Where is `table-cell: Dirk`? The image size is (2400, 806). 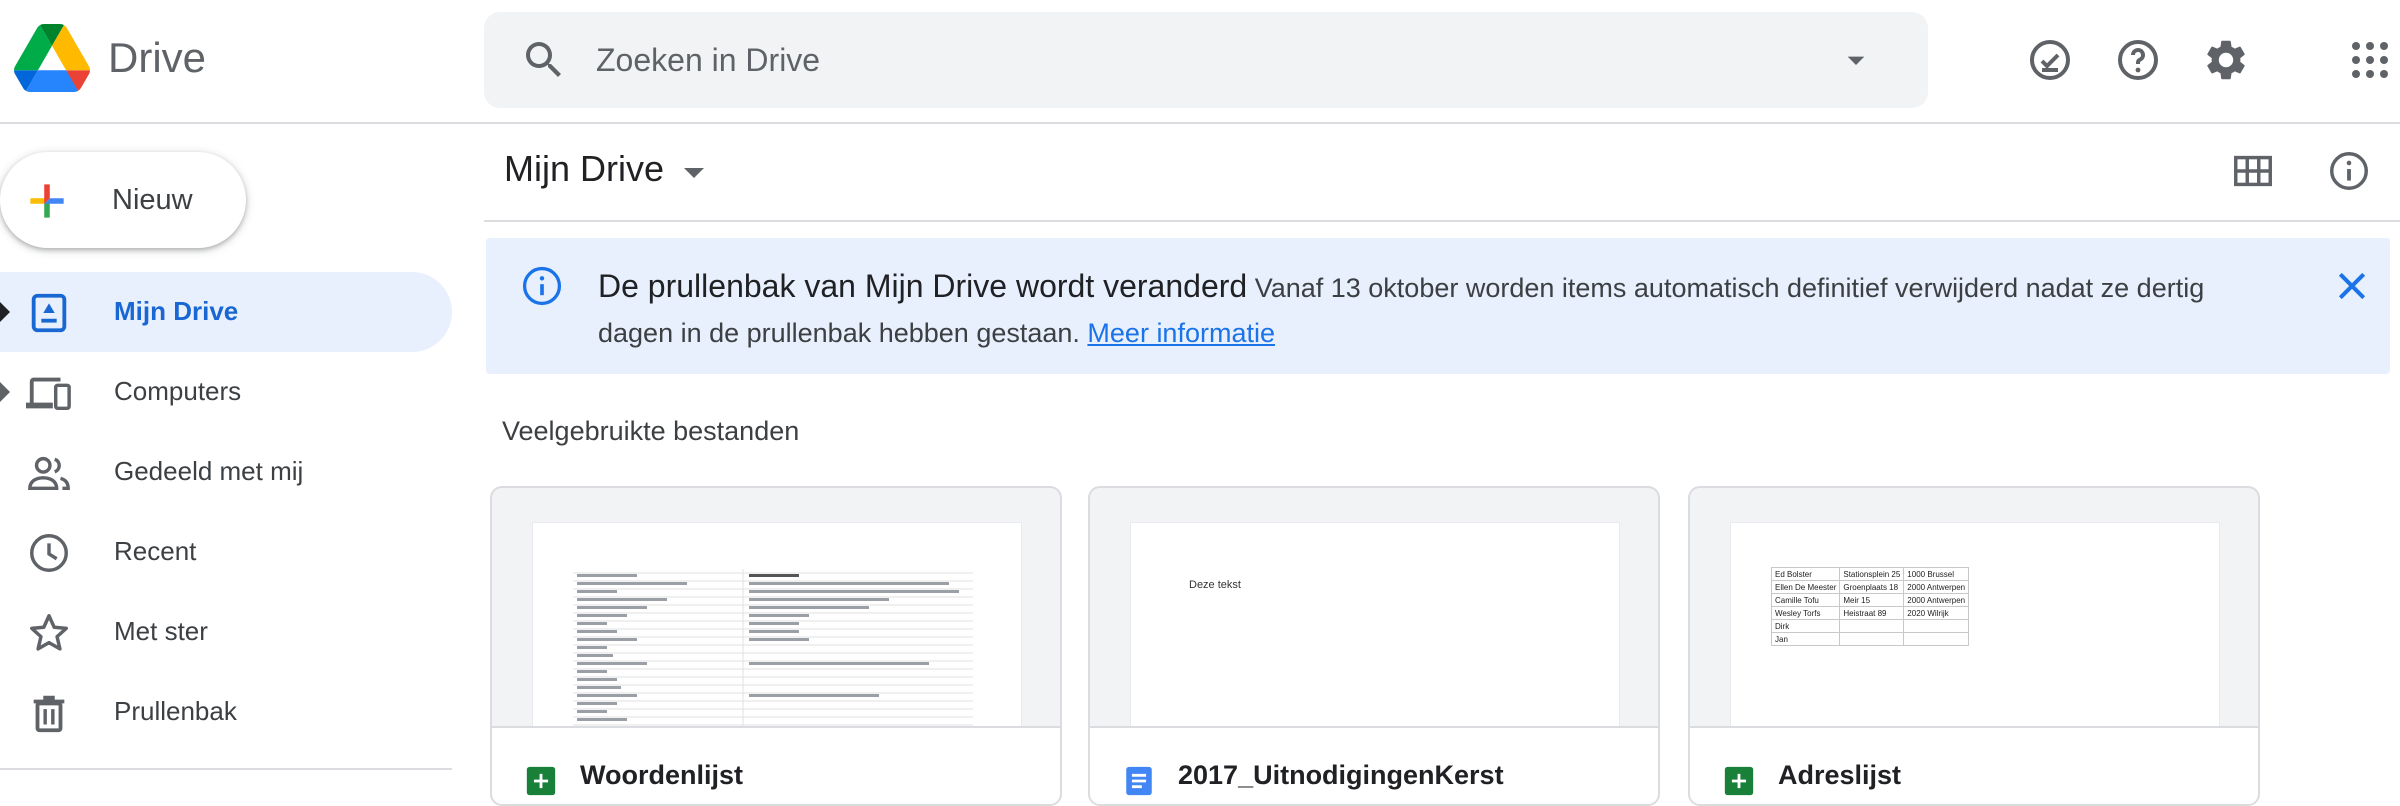 table-cell: Dirk is located at coordinates (1805, 626).